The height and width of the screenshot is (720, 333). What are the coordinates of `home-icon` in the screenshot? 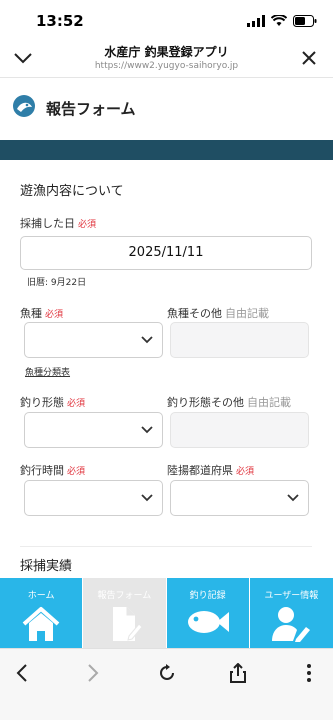 It's located at (41, 624).